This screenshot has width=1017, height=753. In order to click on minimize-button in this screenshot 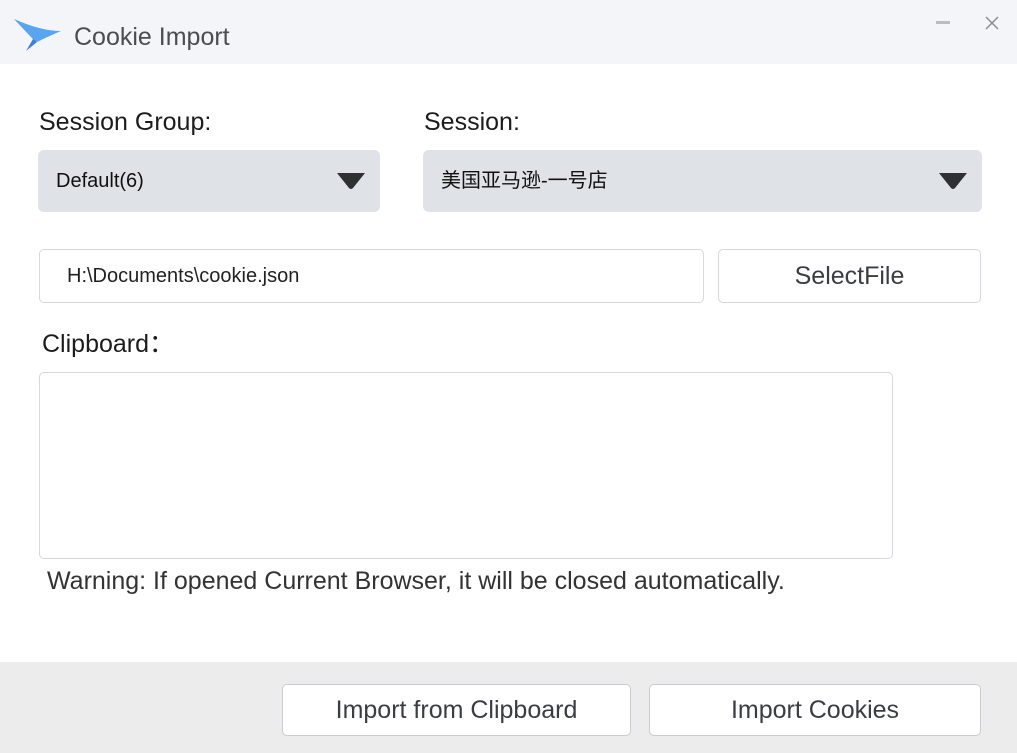, I will do `click(943, 23)`.